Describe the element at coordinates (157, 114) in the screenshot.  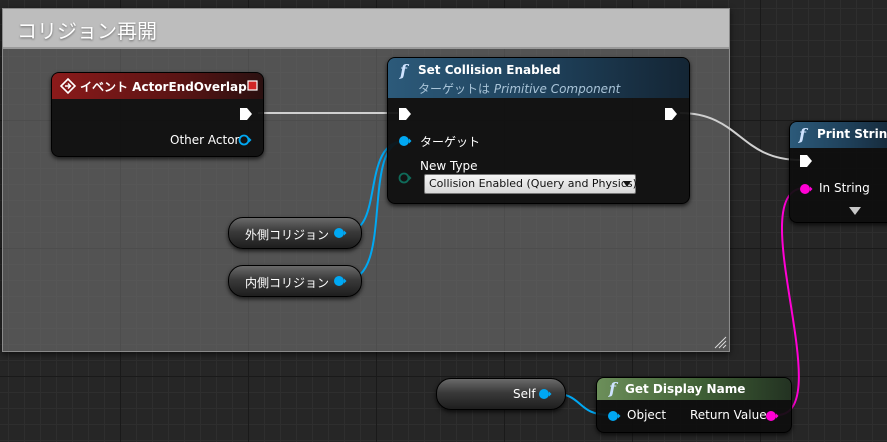
I see `event-node-actor-end-overlap: イベント ActorEndOverlap Other Actor` at that location.